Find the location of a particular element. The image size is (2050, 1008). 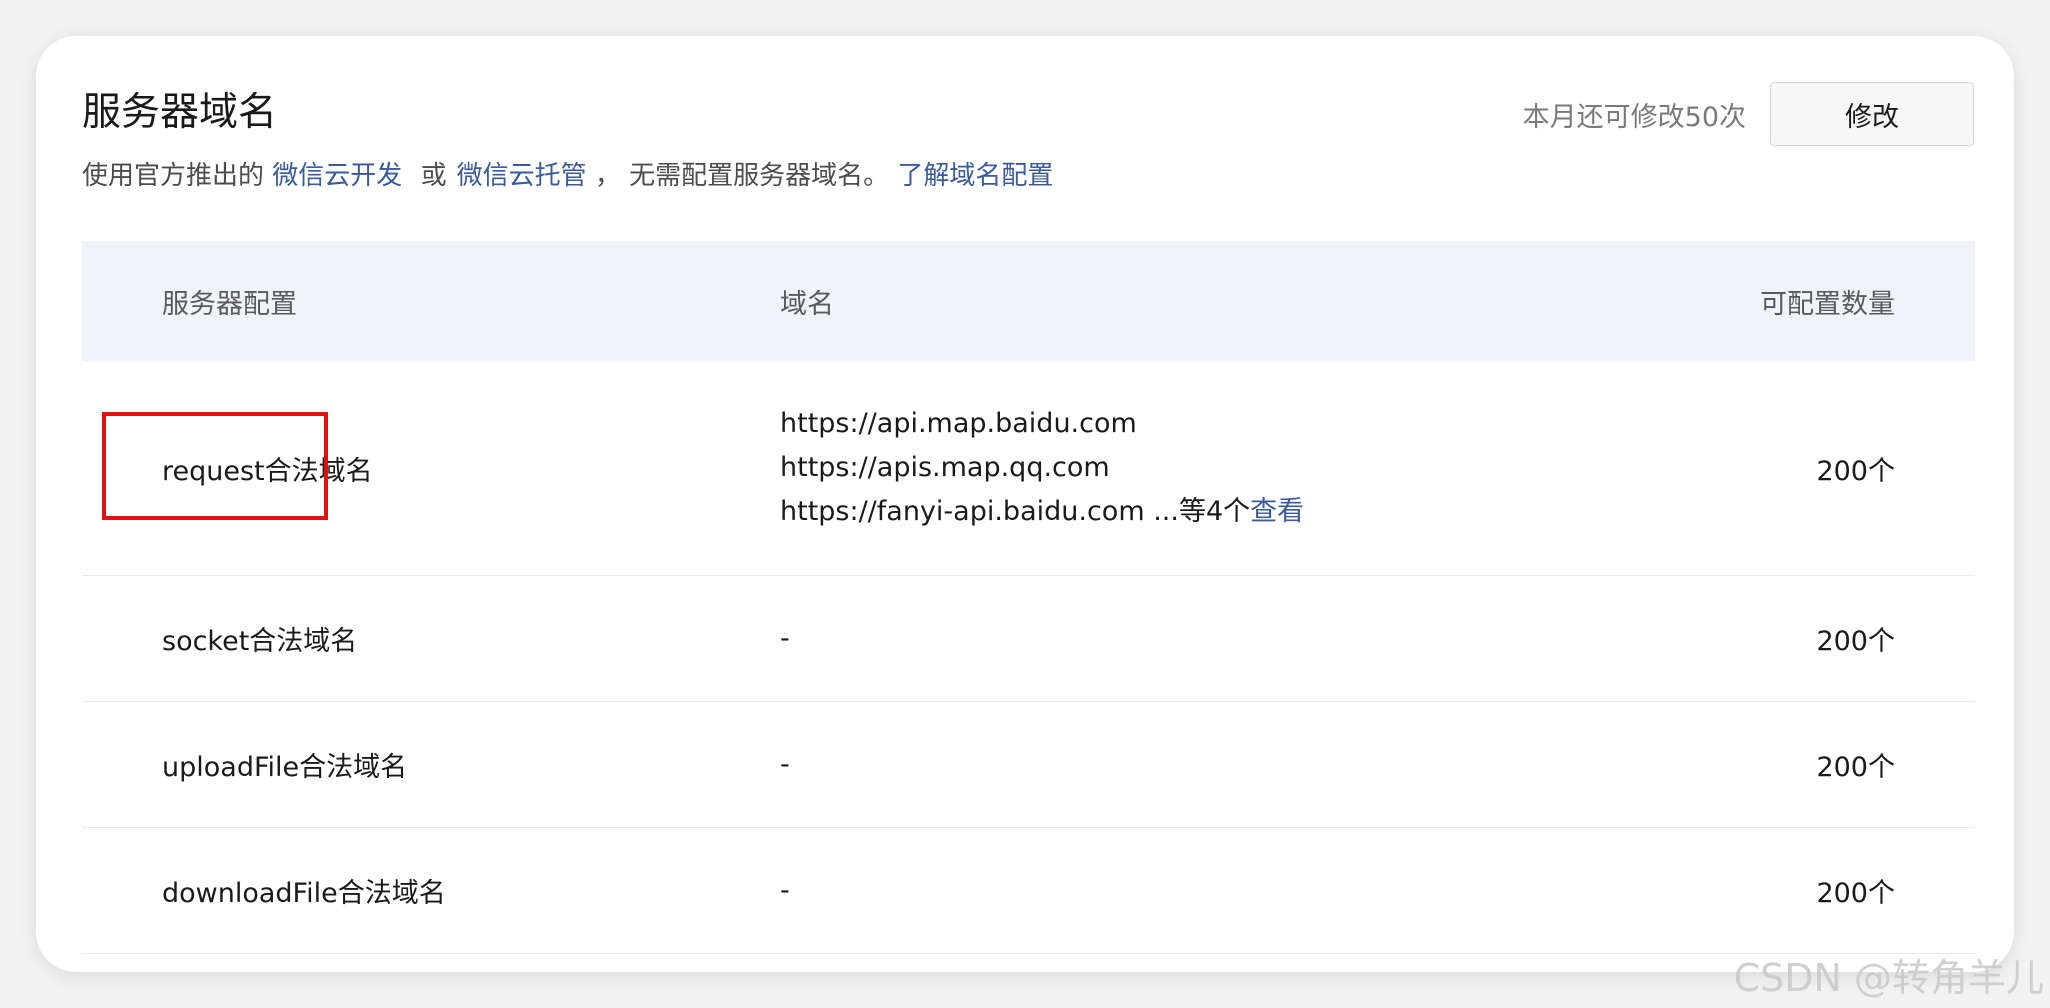

edit-quota-text: 本月还可修改50次 is located at coordinates (1634, 117).